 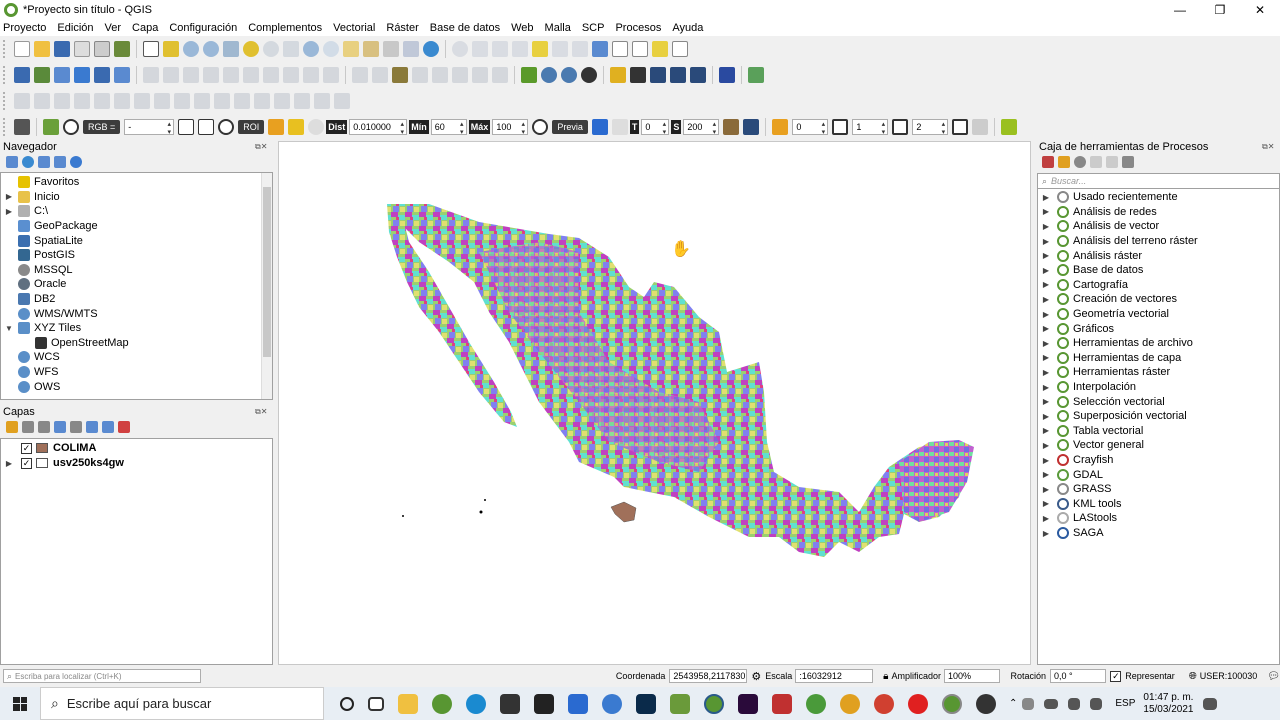 I want to click on t-input: 0, so click(x=655, y=127).